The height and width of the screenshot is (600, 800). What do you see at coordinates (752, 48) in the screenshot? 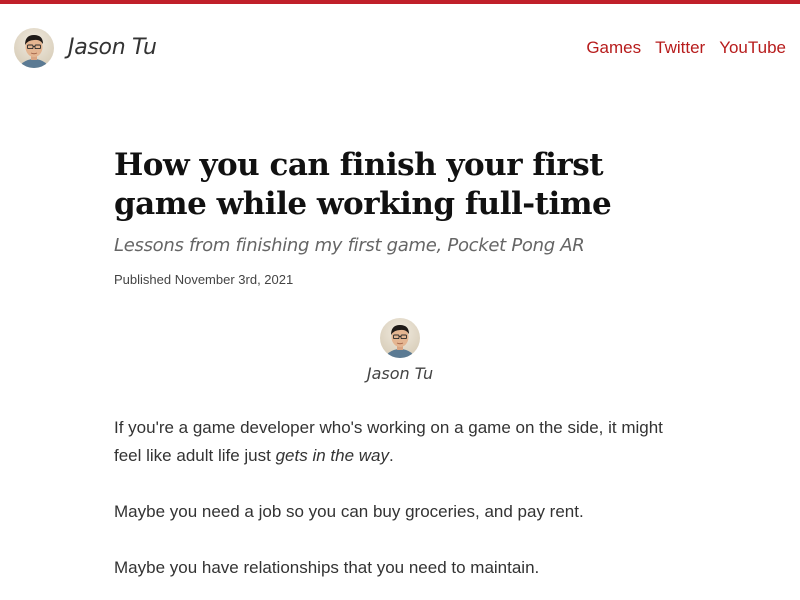
I see `nav-link-youtube: YouTube` at bounding box center [752, 48].